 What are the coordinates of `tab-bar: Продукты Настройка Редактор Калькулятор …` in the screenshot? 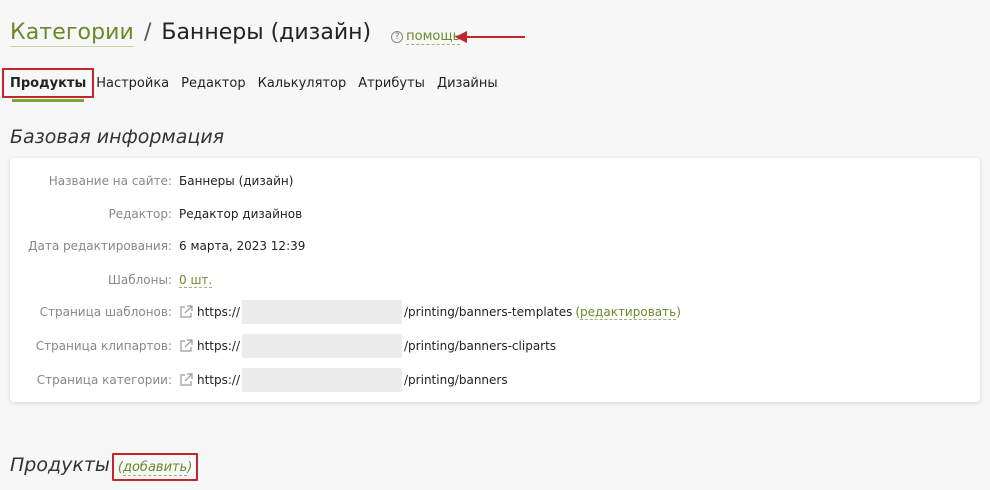 It's located at (253, 84).